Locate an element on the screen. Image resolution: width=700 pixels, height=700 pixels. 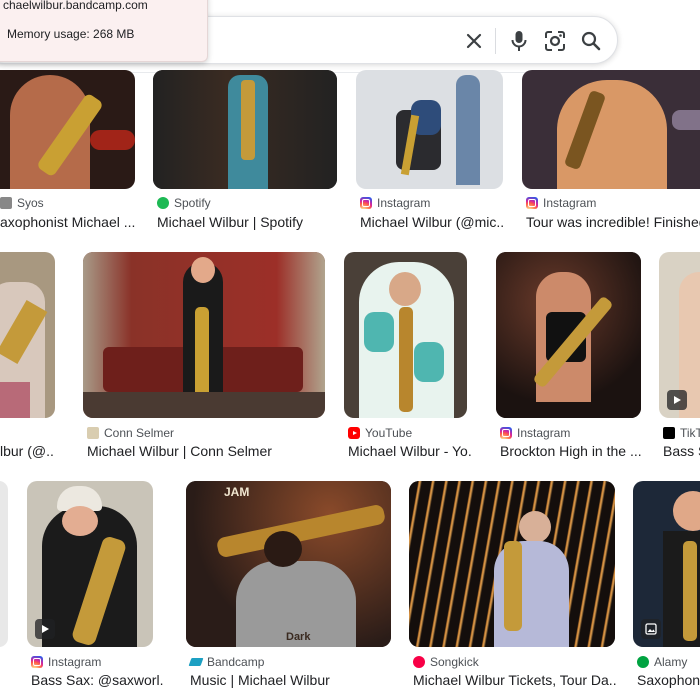
result-source-label: Conn Selmer is located at coordinates (139, 433).